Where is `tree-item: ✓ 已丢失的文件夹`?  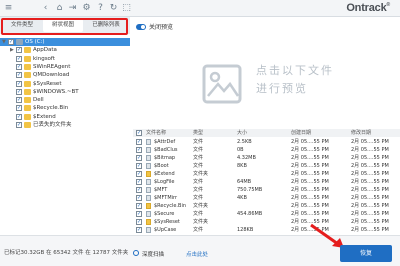 tree-item: ✓ 已丢失的文件夹 is located at coordinates (65, 125).